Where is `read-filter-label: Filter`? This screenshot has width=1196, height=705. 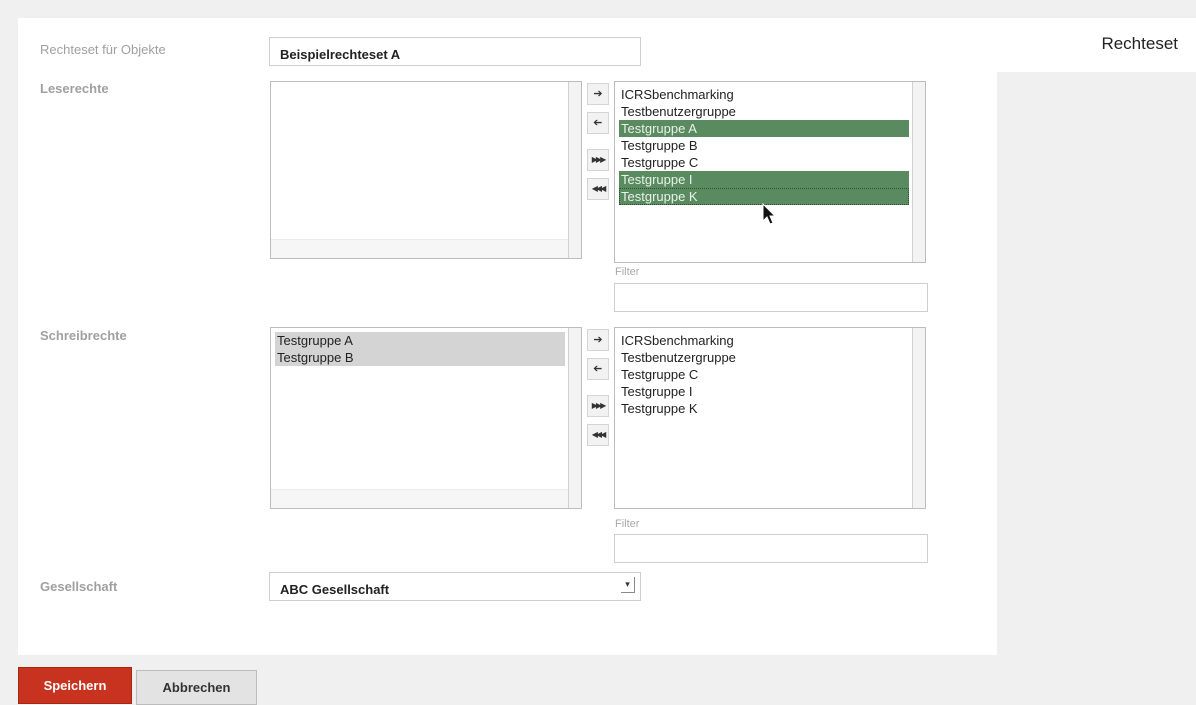 read-filter-label: Filter is located at coordinates (627, 272).